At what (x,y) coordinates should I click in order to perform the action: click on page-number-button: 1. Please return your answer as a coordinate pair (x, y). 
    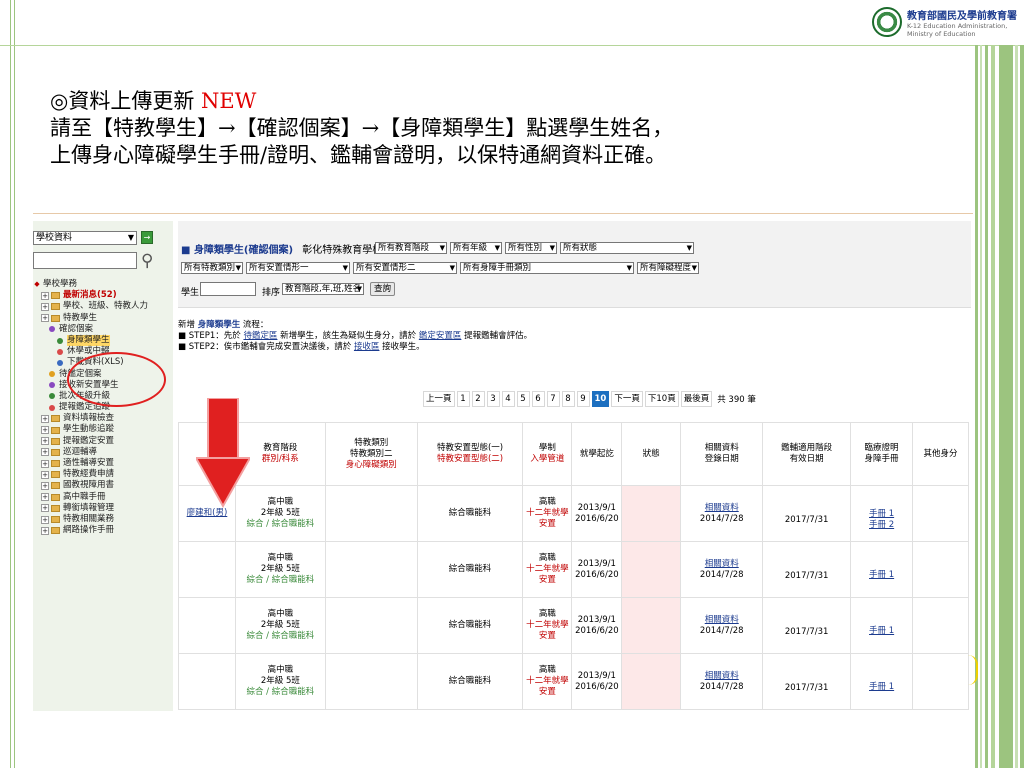
    Looking at the image, I should click on (463, 399).